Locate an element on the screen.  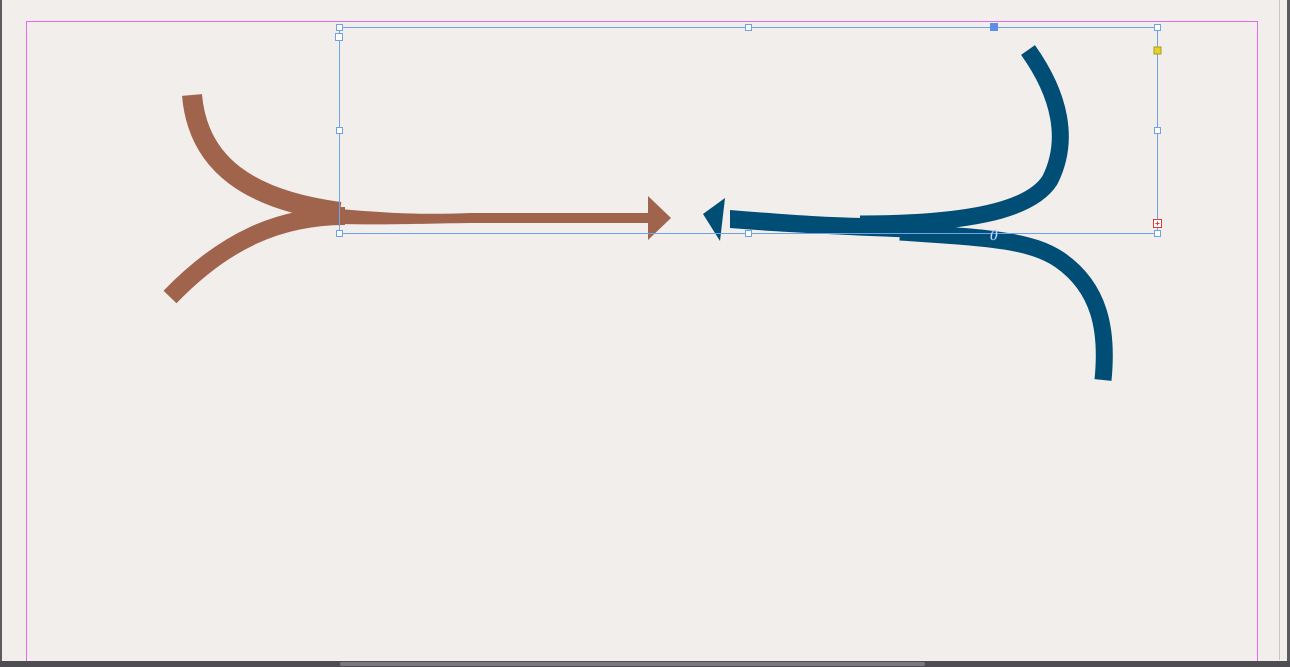
live-corner-icon is located at coordinates (1157, 50).